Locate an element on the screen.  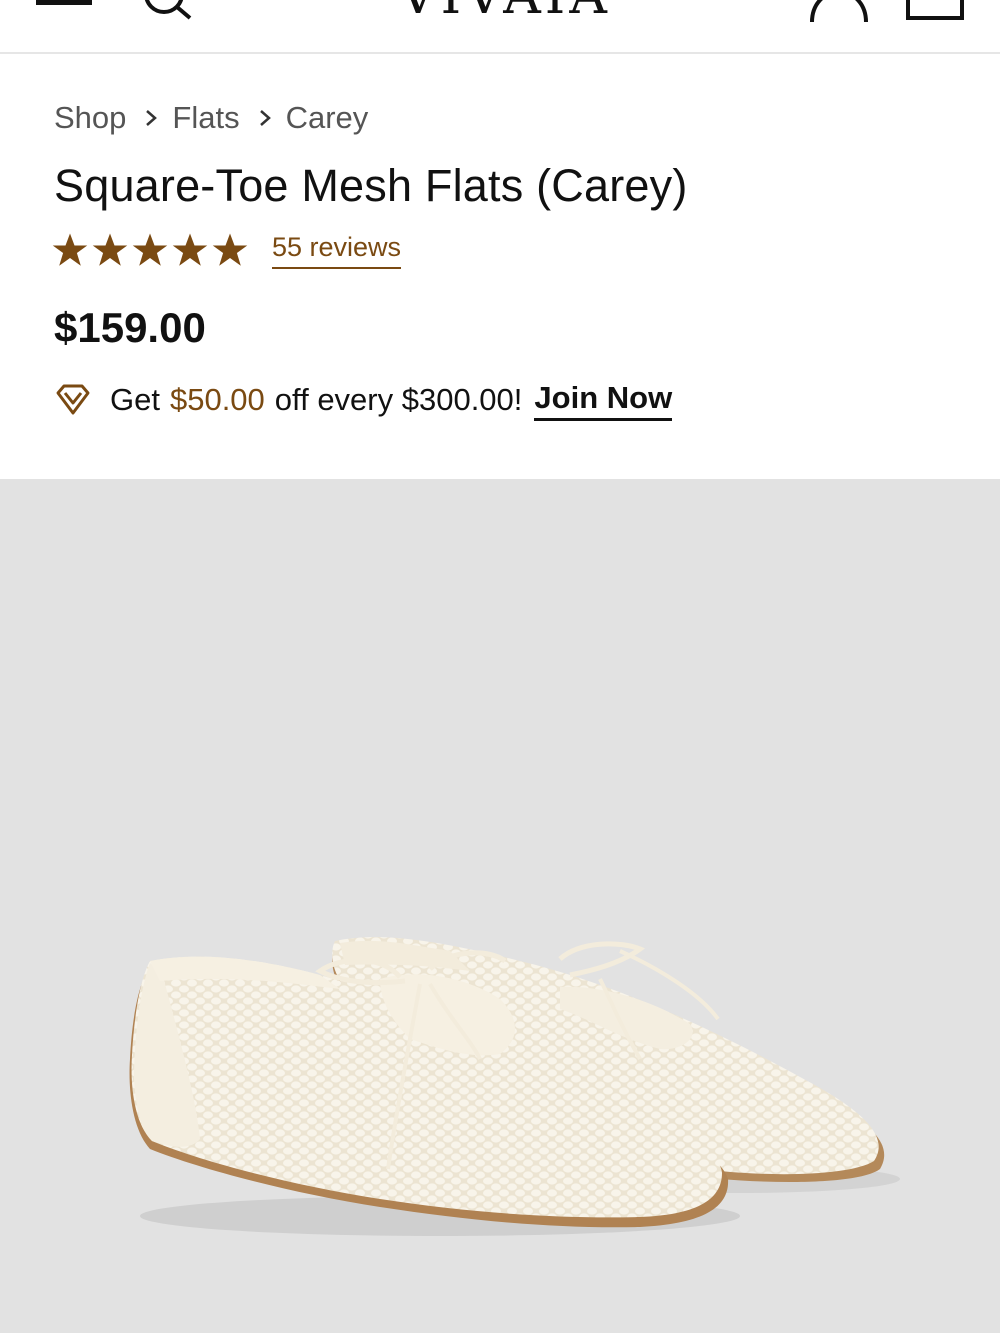
breadcrumb-flats: Flats is located at coordinates (205, 118).